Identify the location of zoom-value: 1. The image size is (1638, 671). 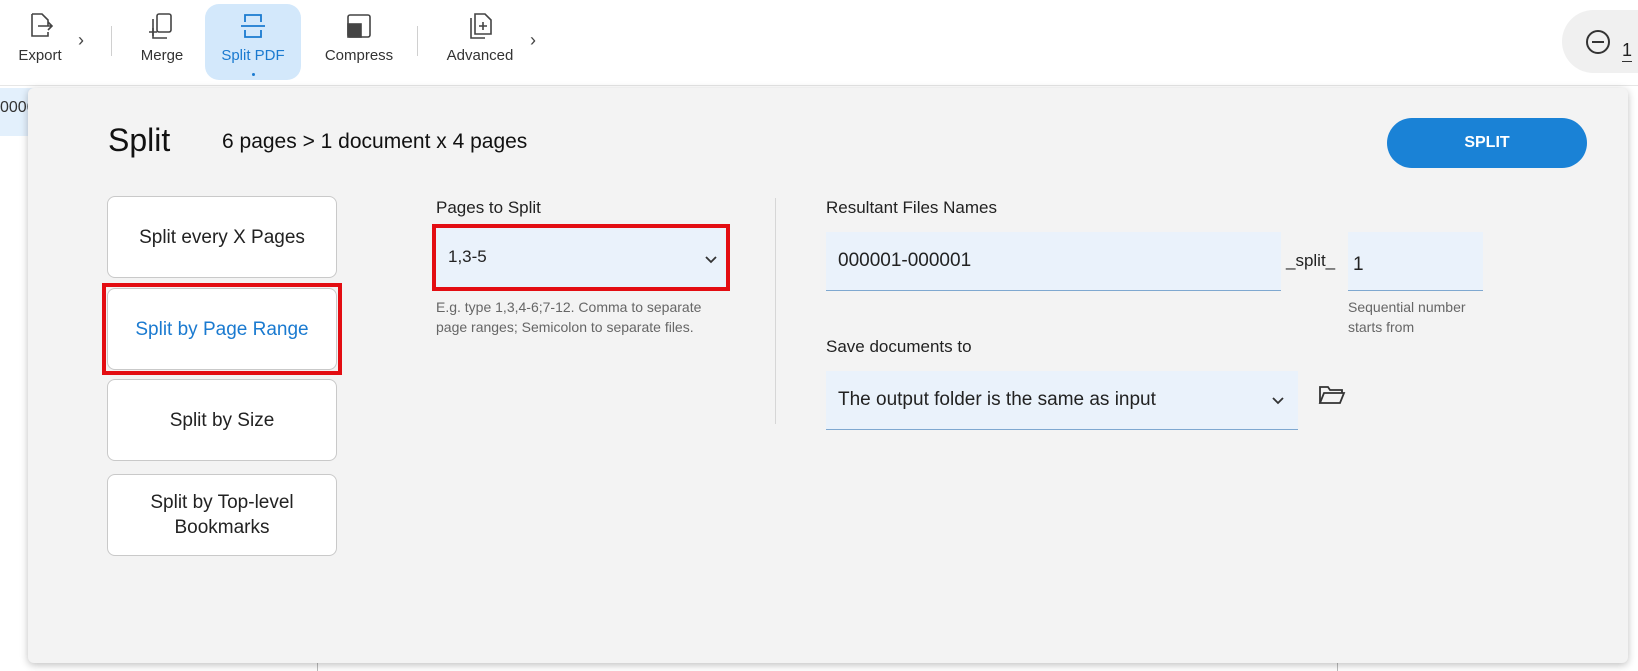
(1627, 51).